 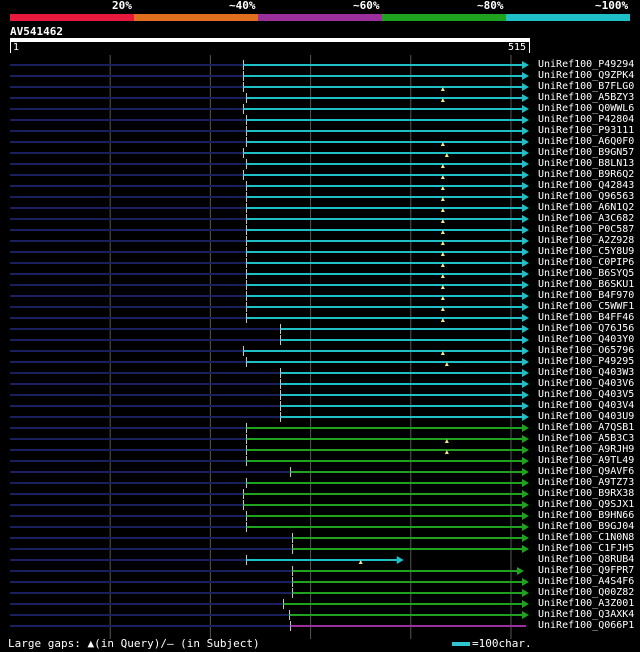 What do you see at coordinates (586, 394) in the screenshot?
I see `hit-label: UniRef100_Q403V5` at bounding box center [586, 394].